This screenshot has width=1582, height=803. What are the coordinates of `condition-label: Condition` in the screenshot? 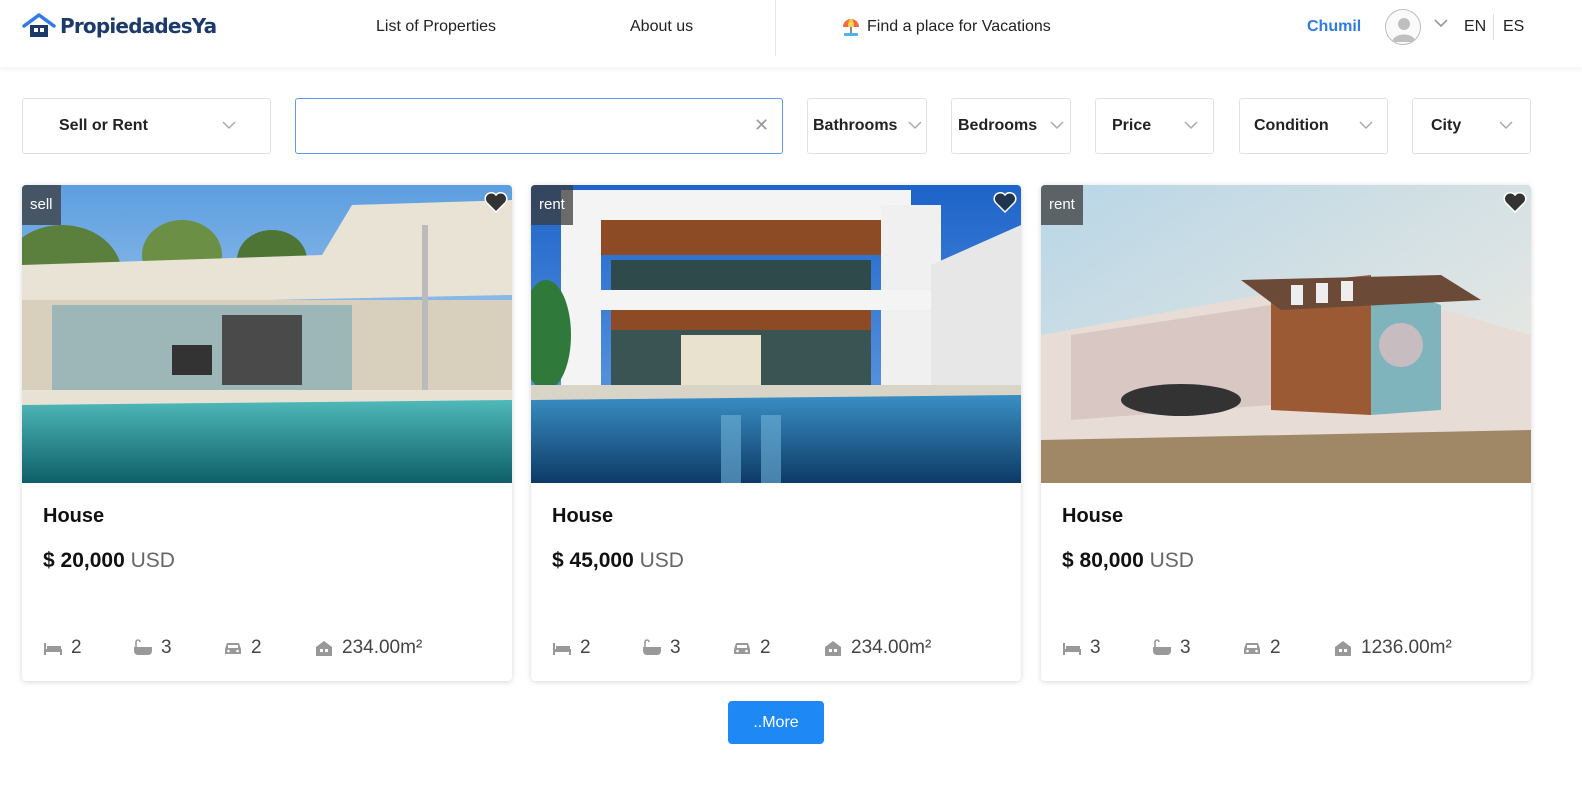 It's located at (1291, 125).